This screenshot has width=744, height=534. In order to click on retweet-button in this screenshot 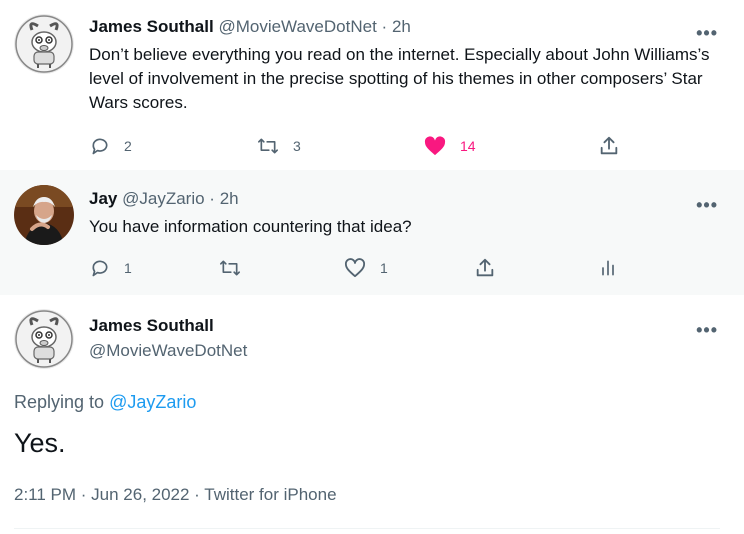, I will do `click(230, 268)`.